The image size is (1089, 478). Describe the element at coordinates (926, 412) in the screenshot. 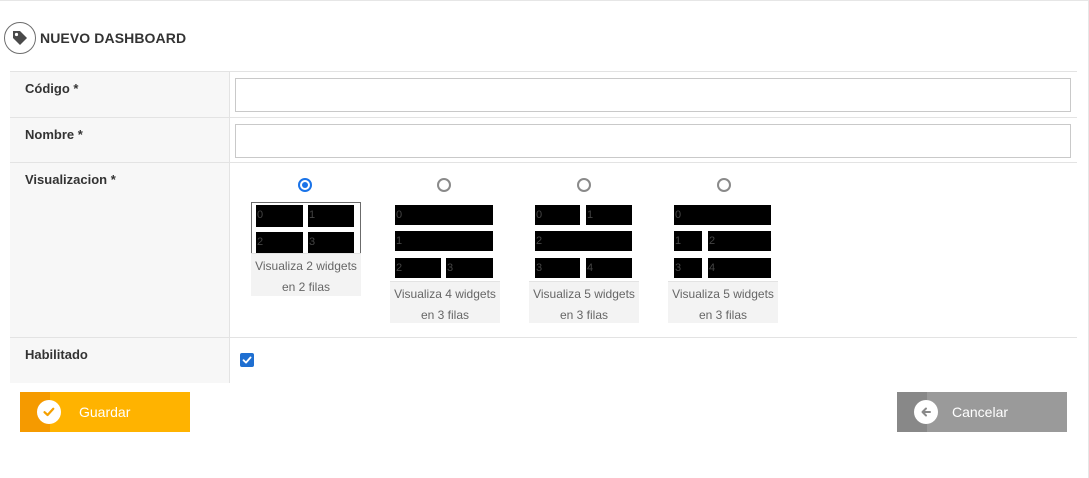

I see `arrow-left-icon` at that location.